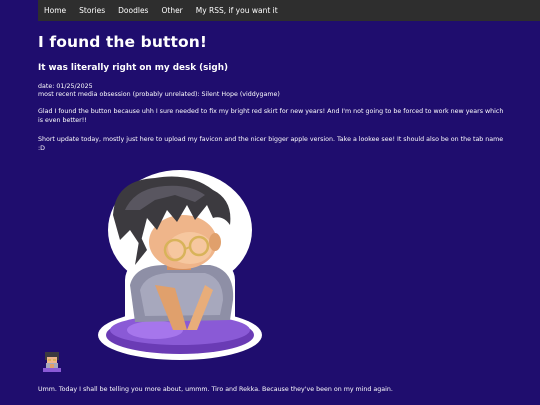  What do you see at coordinates (171, 10) in the screenshot?
I see `nav-link-other: Other` at bounding box center [171, 10].